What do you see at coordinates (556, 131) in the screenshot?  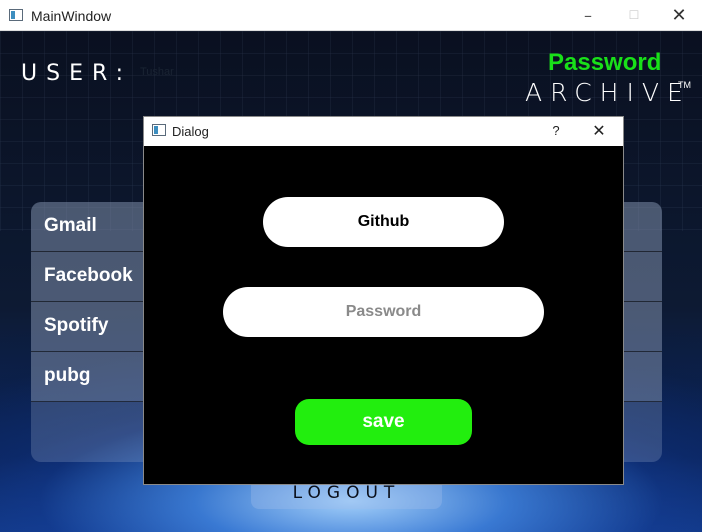 I see `help-button: ?` at bounding box center [556, 131].